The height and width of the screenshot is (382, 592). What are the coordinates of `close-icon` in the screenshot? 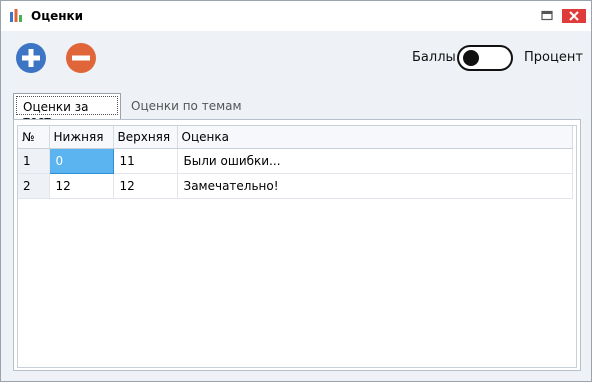 It's located at (574, 16).